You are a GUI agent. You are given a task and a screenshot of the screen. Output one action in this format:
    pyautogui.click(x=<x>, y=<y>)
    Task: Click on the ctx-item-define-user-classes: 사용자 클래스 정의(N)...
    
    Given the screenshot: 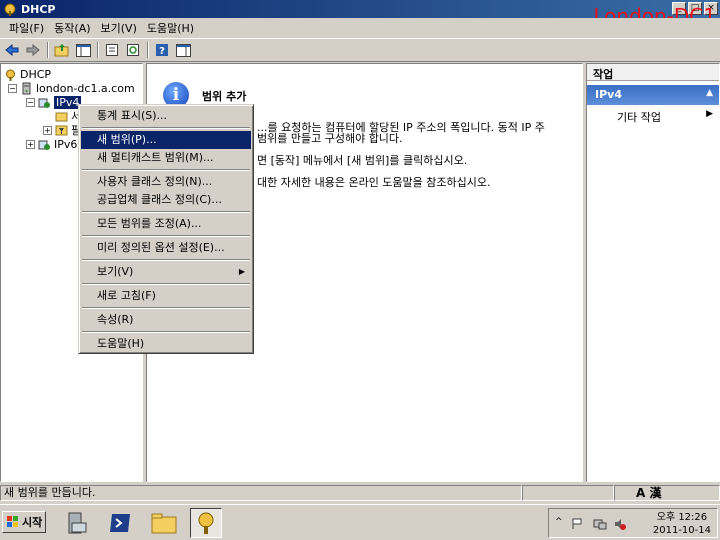 What is the action you would take?
    pyautogui.click(x=166, y=182)
    